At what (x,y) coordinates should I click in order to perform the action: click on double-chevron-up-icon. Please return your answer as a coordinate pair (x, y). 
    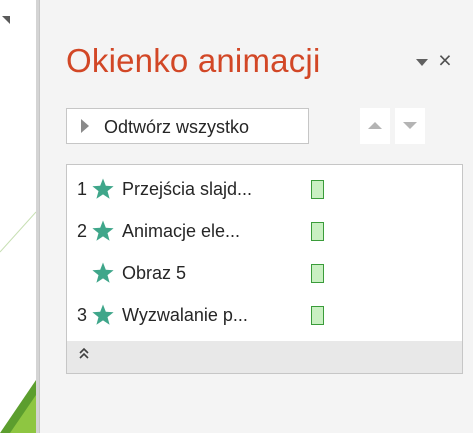
    Looking at the image, I should click on (84, 353).